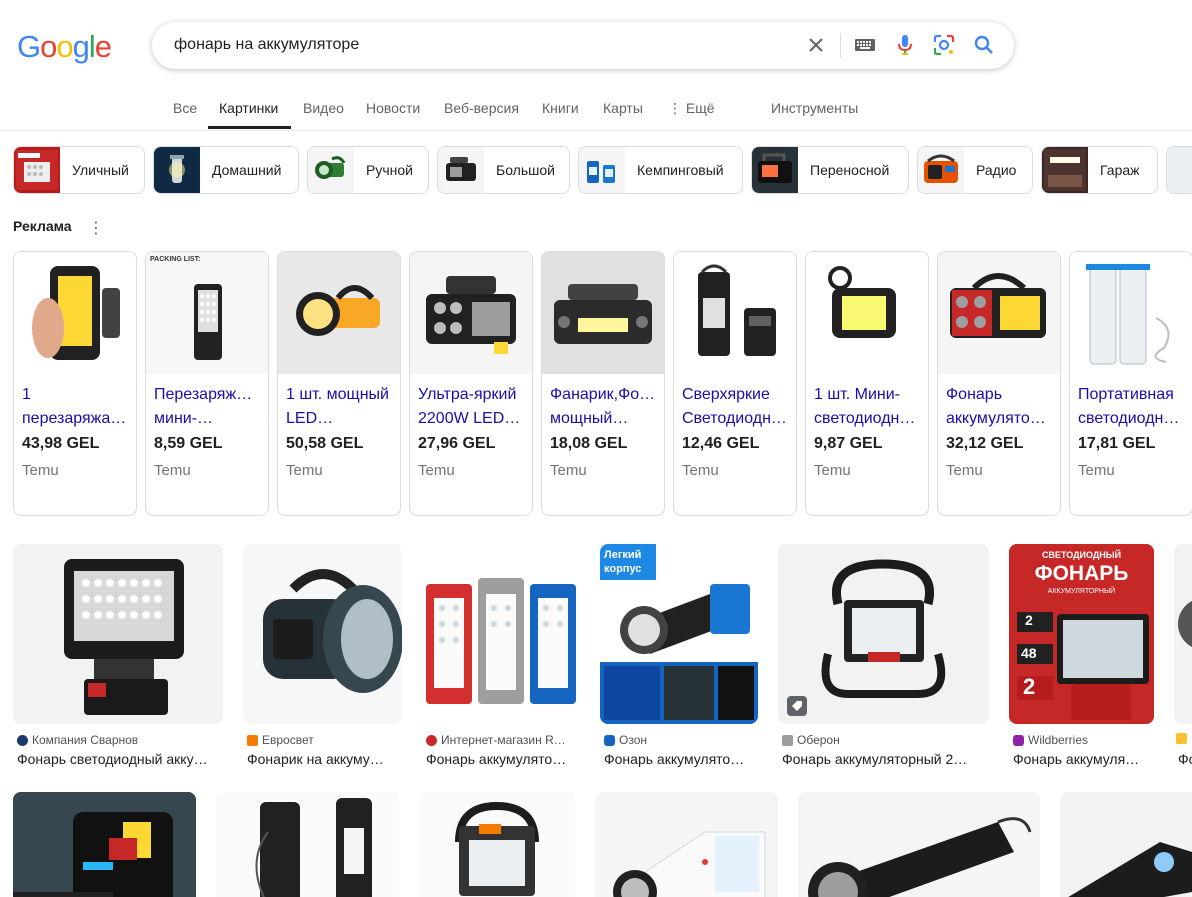  Describe the element at coordinates (481, 108) in the screenshot. I see `tab-web: Веб-версия` at that location.